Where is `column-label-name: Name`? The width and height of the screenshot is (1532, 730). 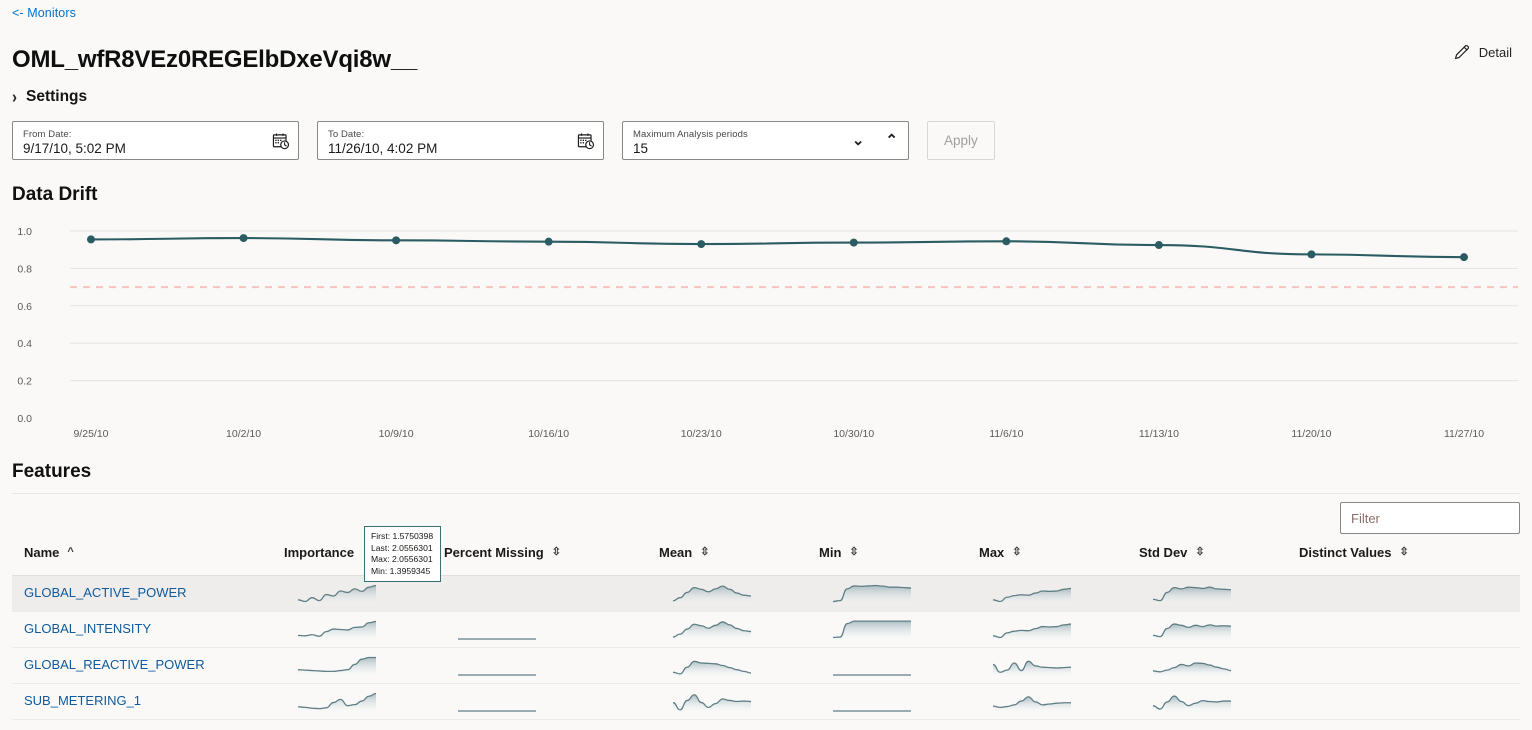
column-label-name: Name is located at coordinates (42, 553).